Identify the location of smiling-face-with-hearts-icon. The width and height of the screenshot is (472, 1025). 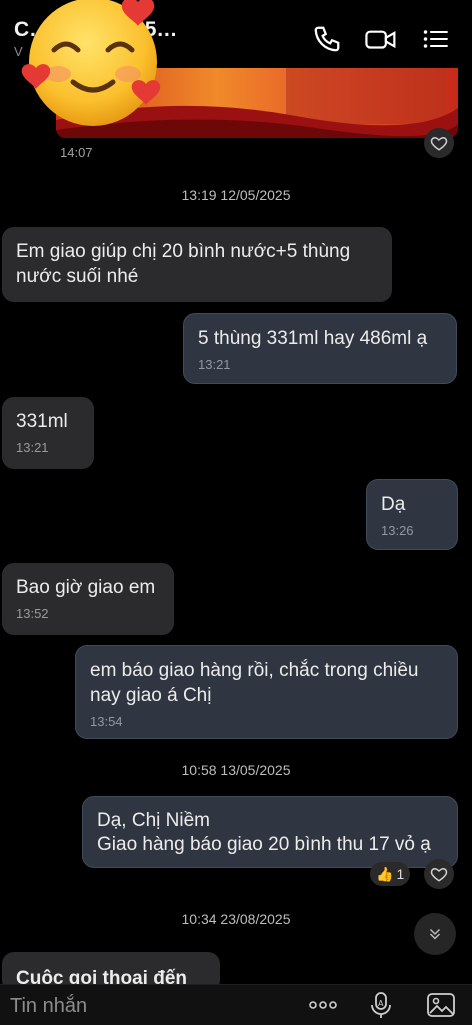
(91, 63).